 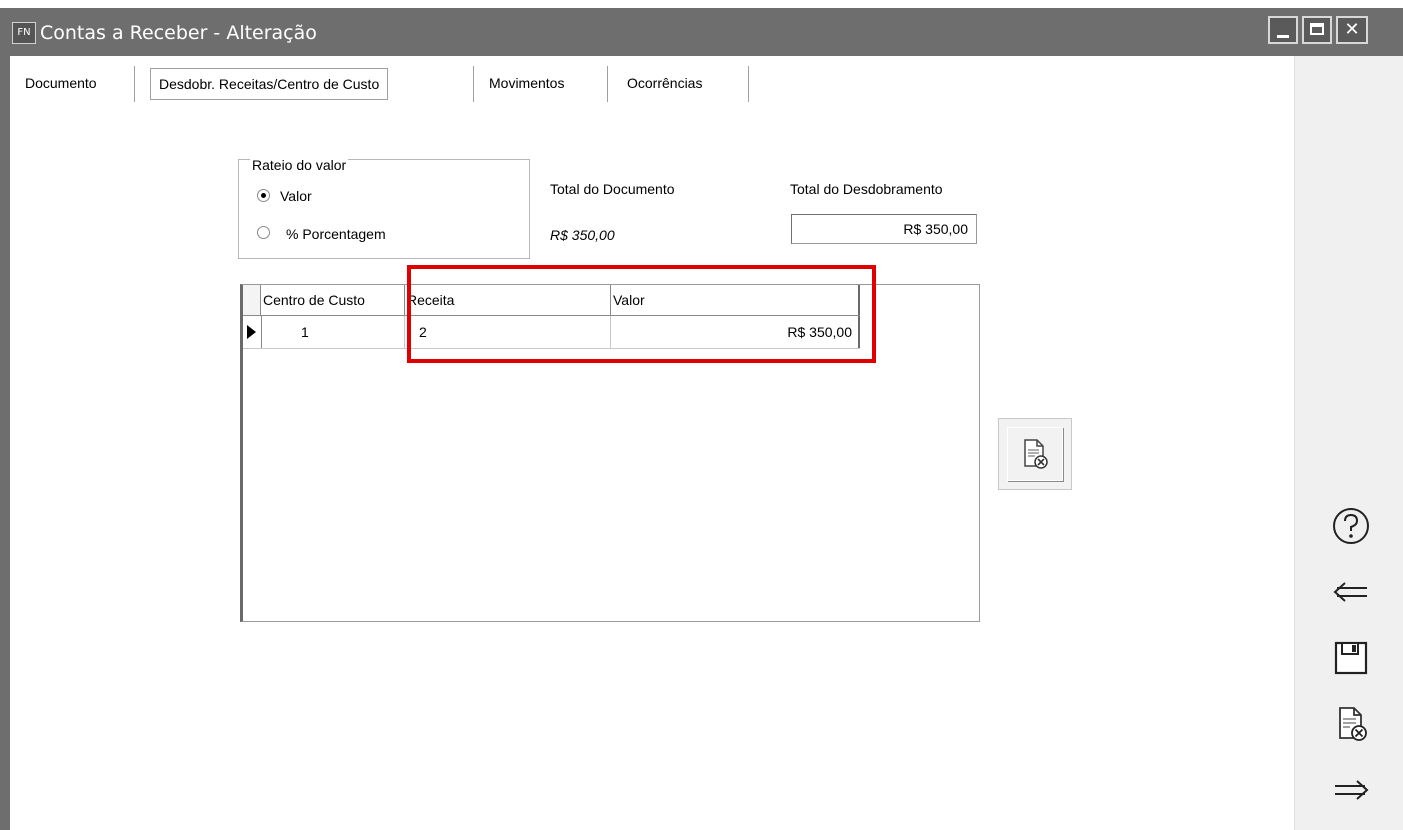 I want to click on close-icon: ✕, so click(x=1352, y=29).